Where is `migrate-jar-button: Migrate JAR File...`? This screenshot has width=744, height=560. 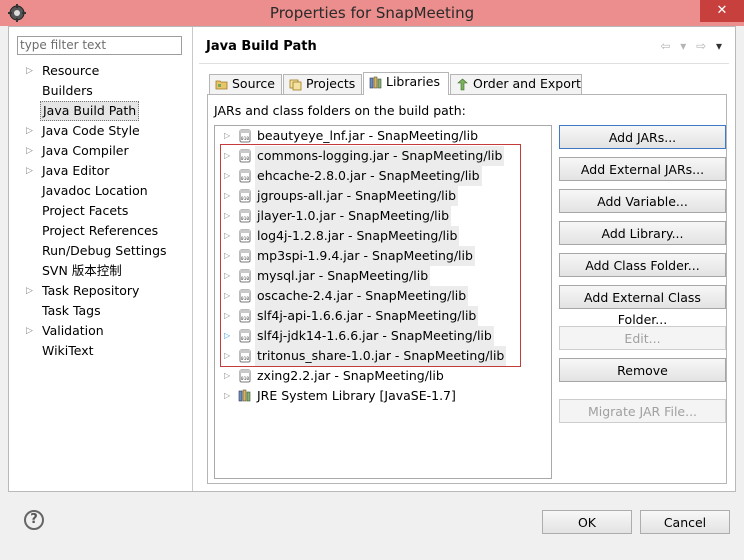
migrate-jar-button: Migrate JAR File... is located at coordinates (642, 411).